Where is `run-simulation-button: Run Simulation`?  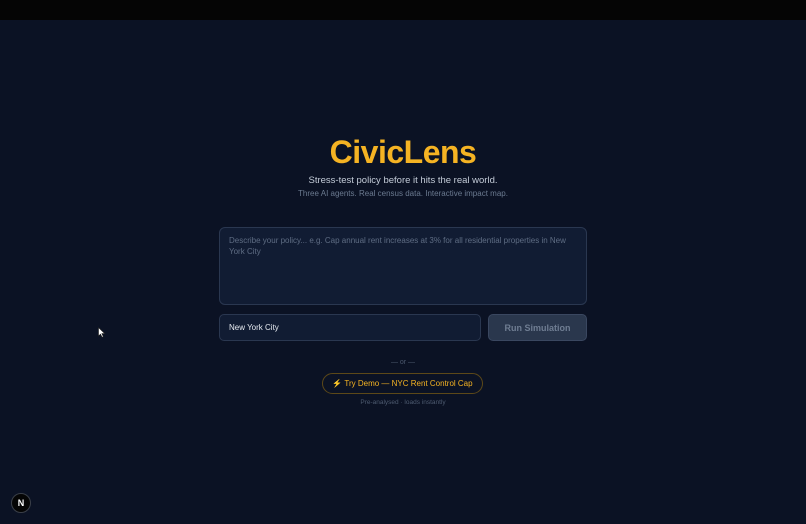 run-simulation-button: Run Simulation is located at coordinates (537, 327).